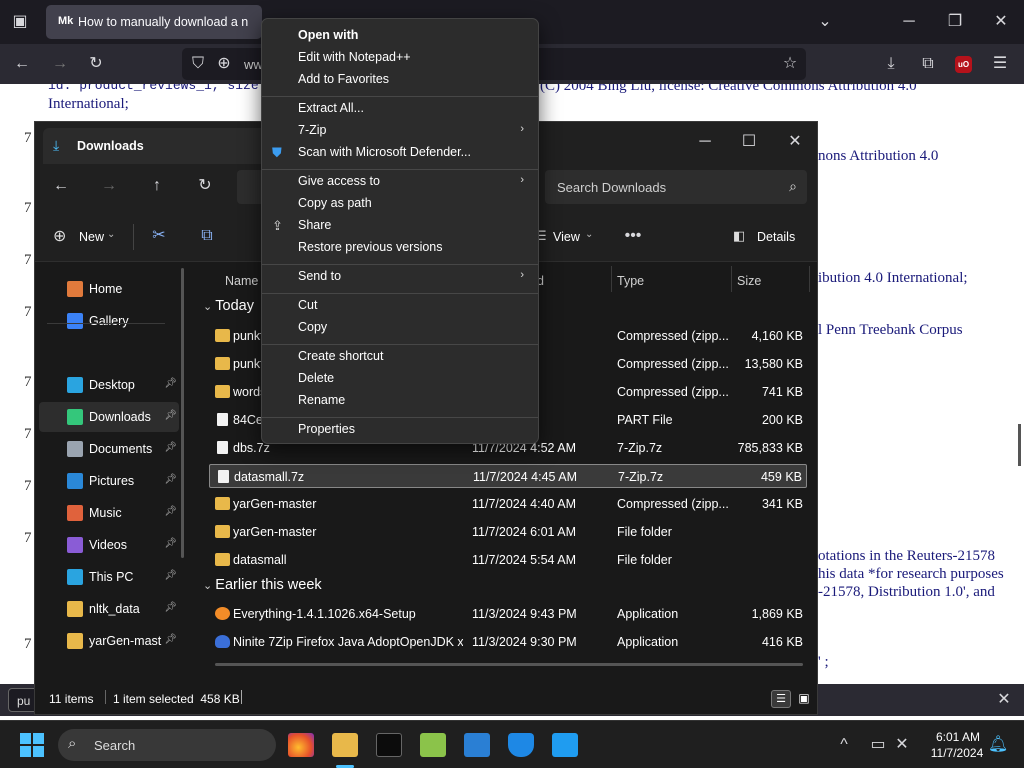 This screenshot has height=768, width=1024. Describe the element at coordinates (228, 306) in the screenshot. I see `group-header-today: ⌄ Today` at that location.